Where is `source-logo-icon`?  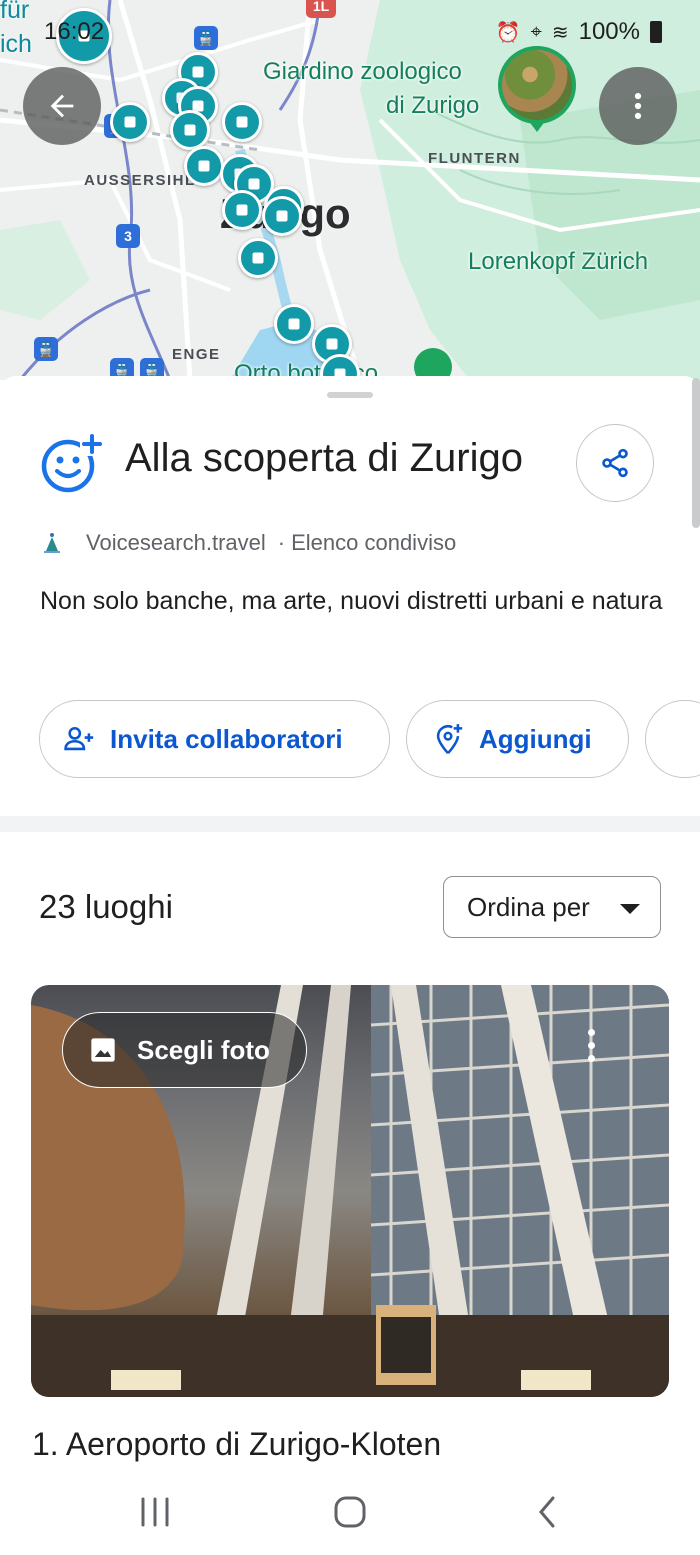
source-logo-icon is located at coordinates (52, 543).